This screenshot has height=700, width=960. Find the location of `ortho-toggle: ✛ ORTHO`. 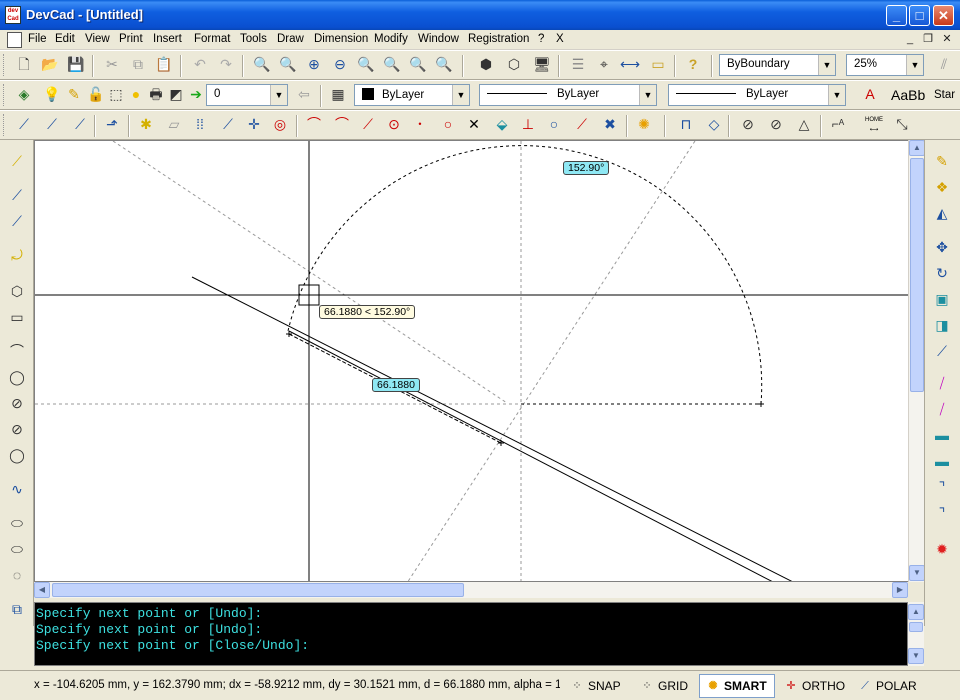

ortho-toggle: ✛ ORTHO is located at coordinates (812, 686).